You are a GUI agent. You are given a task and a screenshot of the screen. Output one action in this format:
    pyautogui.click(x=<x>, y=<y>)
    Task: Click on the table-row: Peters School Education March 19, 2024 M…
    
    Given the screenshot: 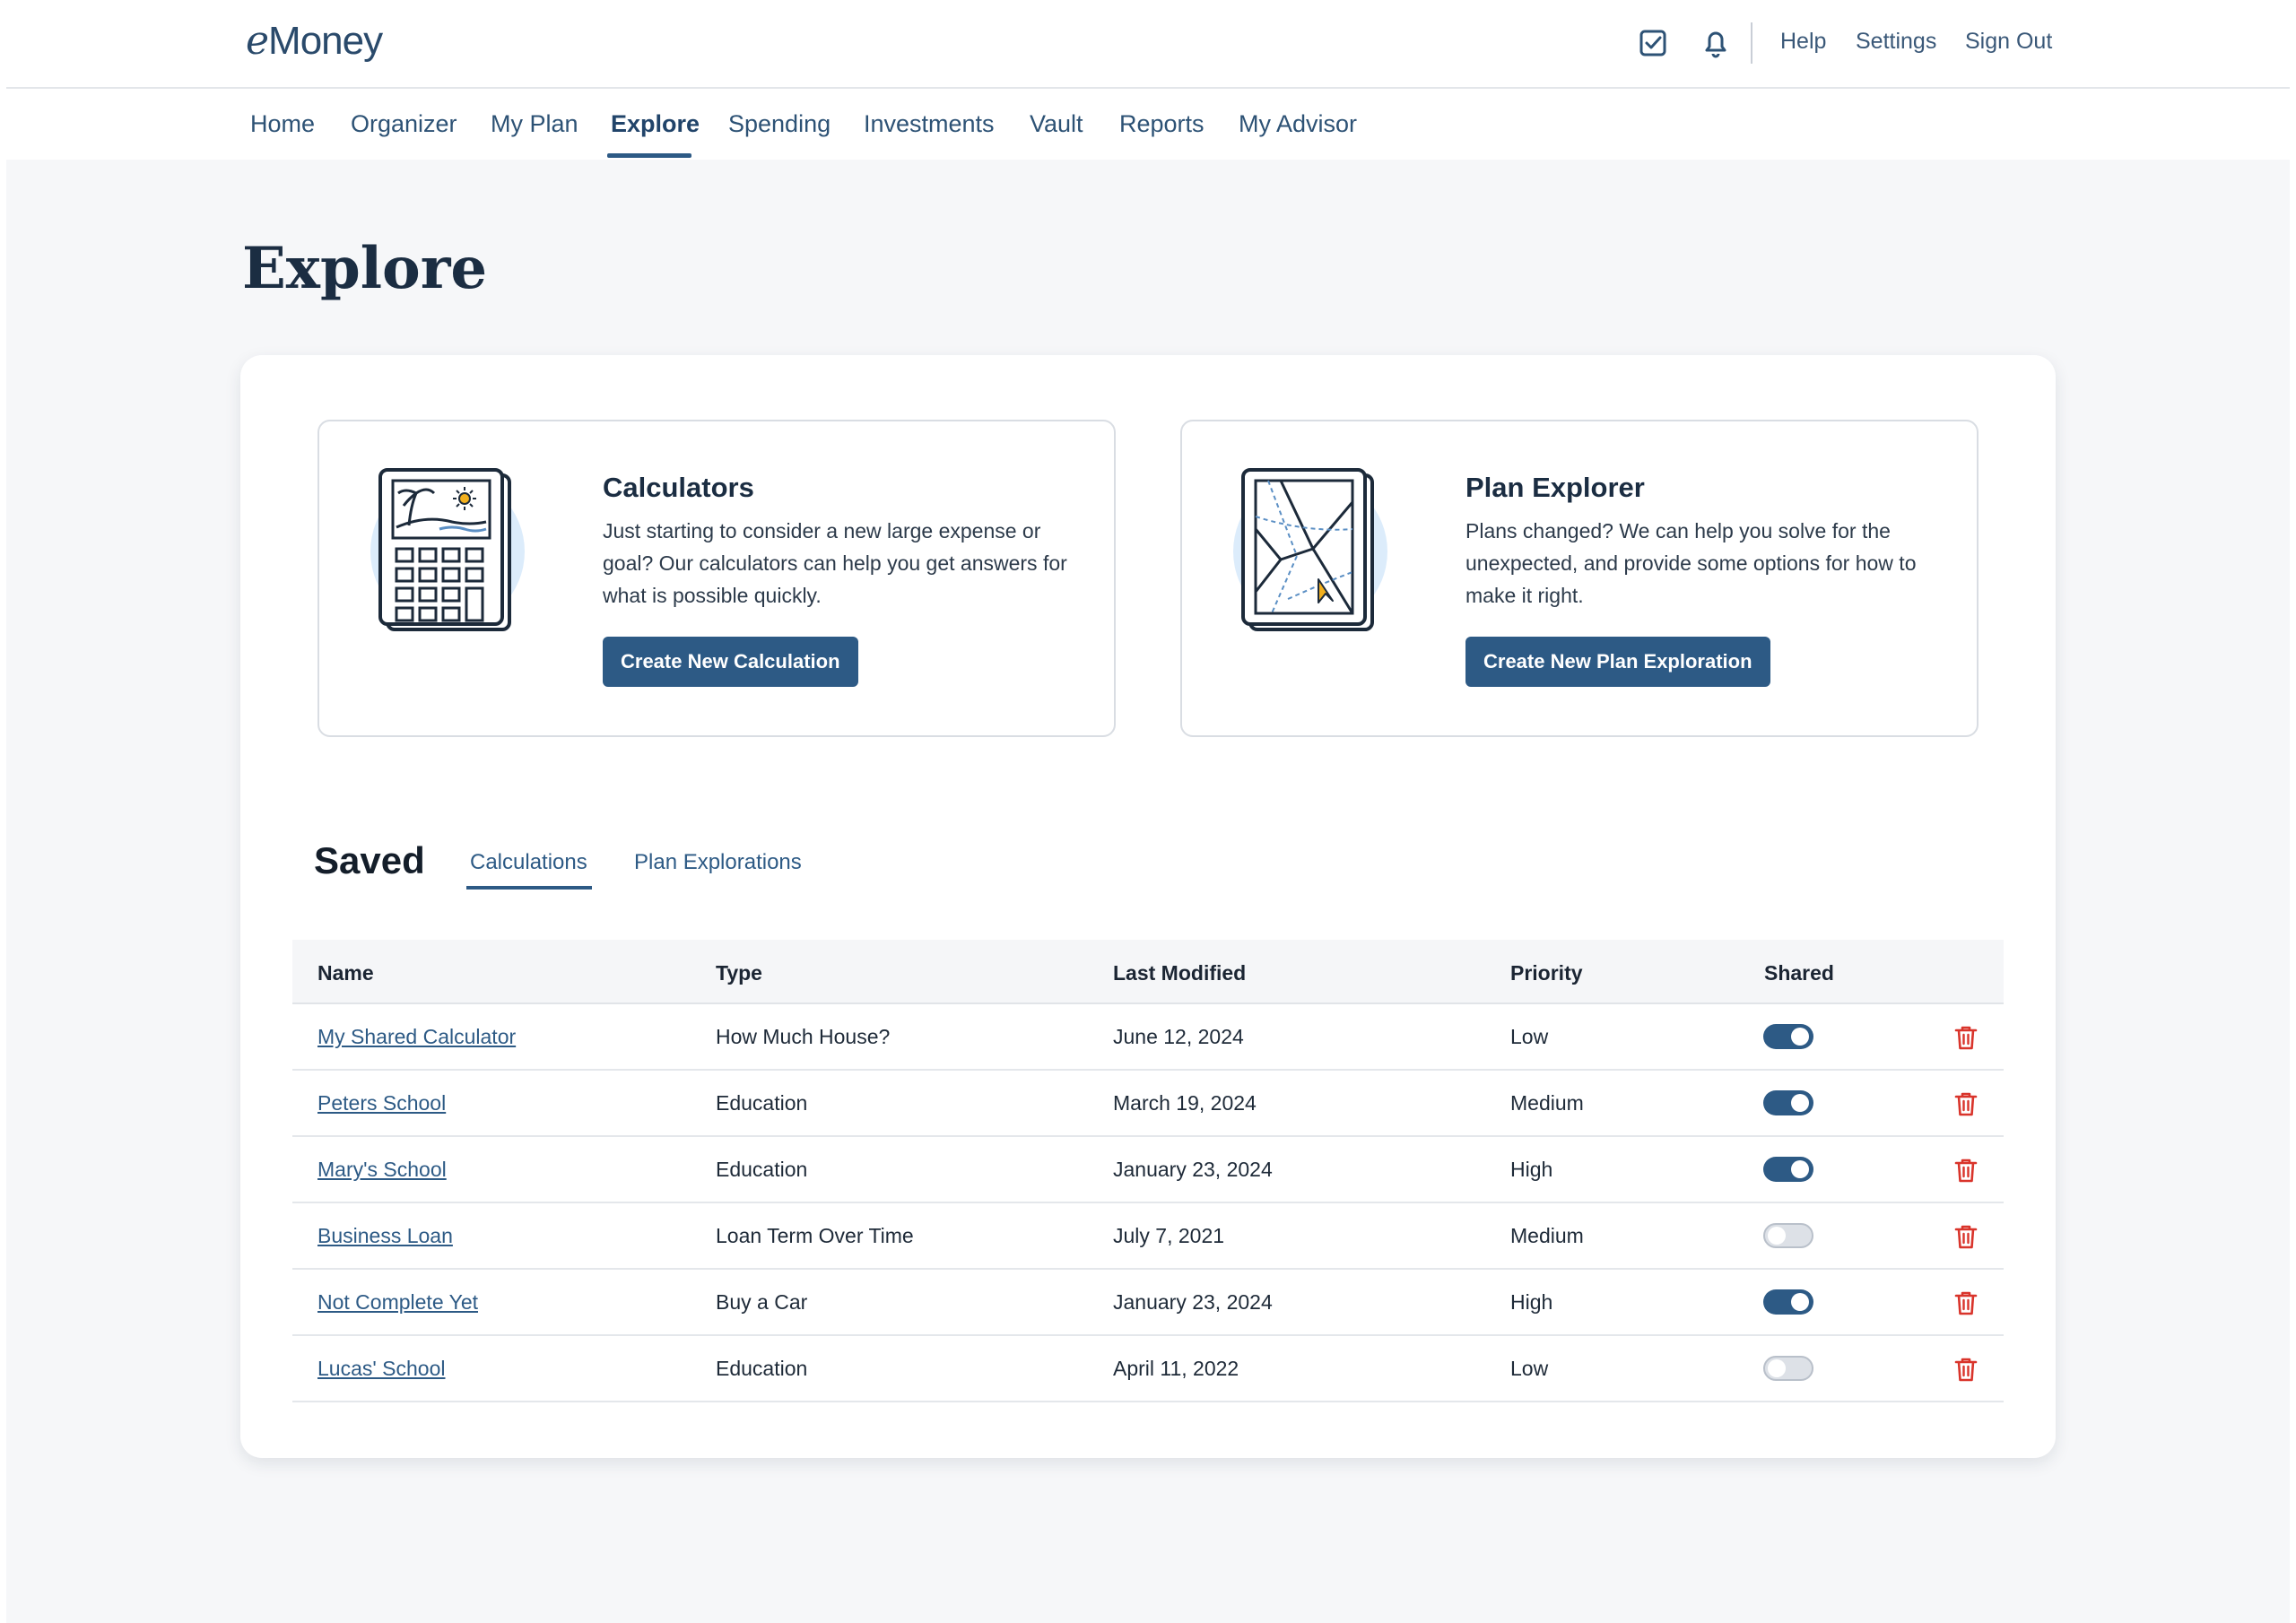 What is the action you would take?
    pyautogui.click(x=1148, y=1104)
    